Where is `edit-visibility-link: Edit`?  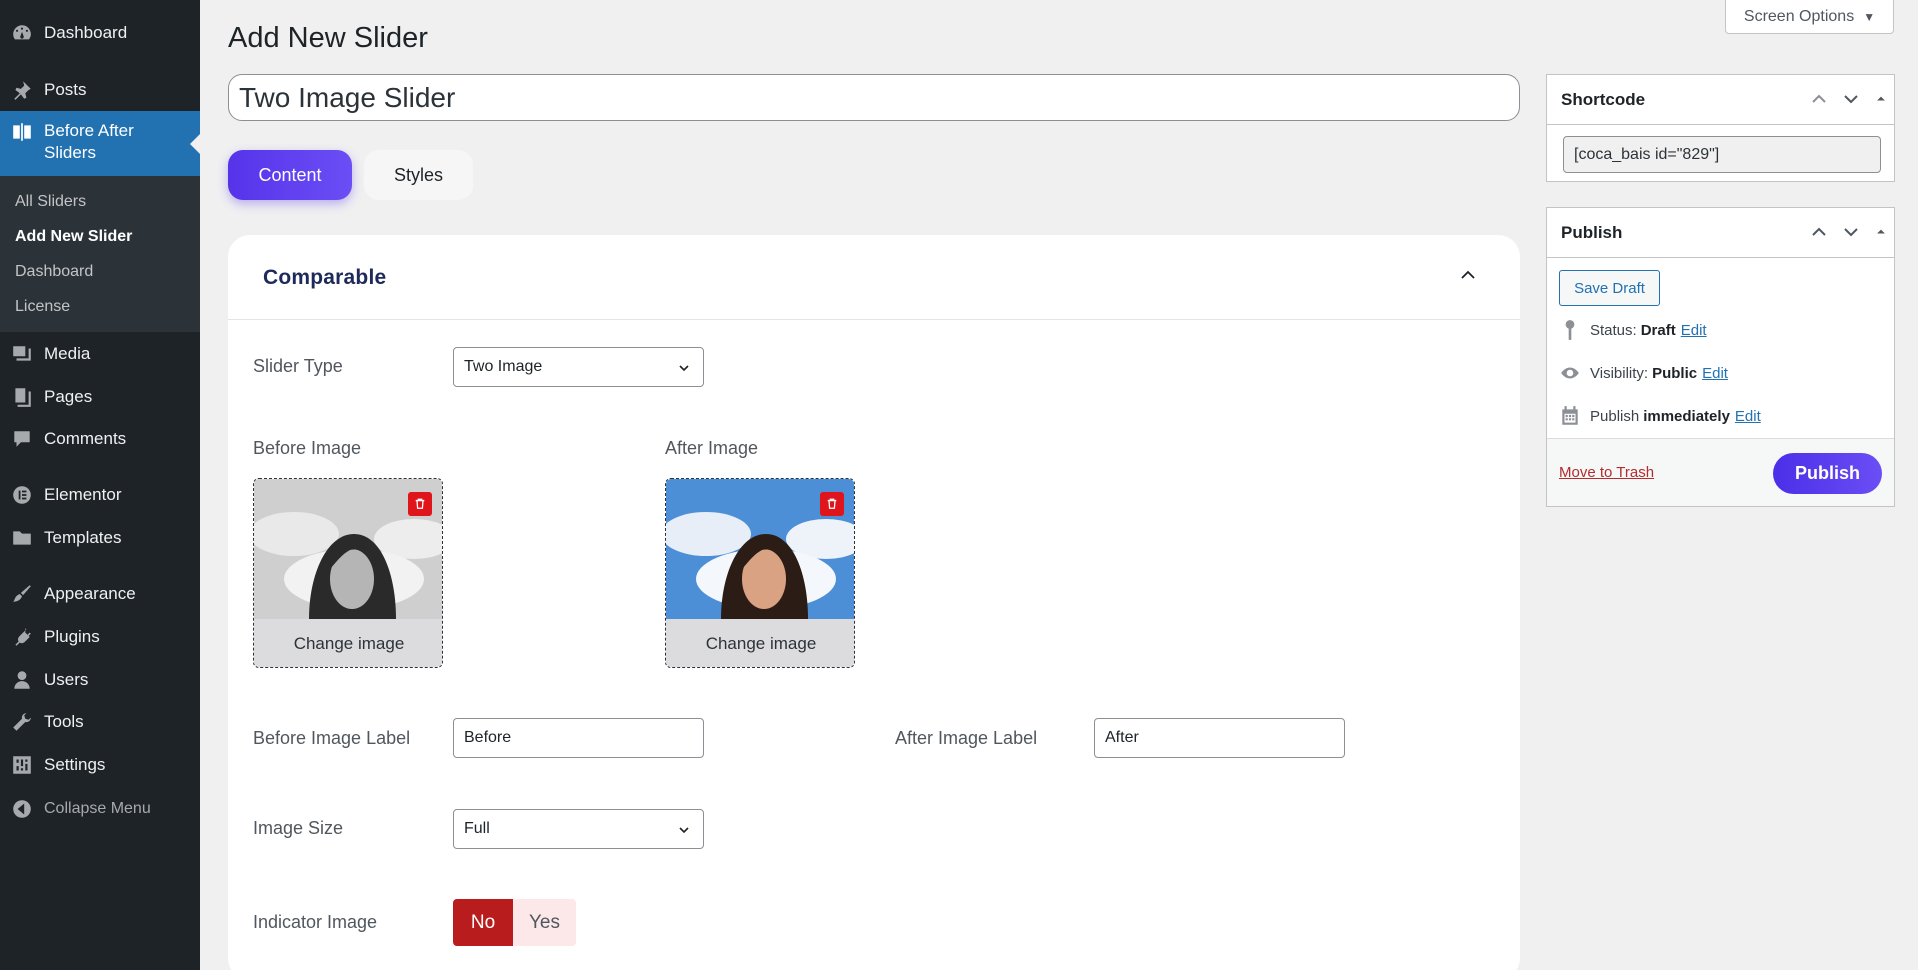 edit-visibility-link: Edit is located at coordinates (1715, 373).